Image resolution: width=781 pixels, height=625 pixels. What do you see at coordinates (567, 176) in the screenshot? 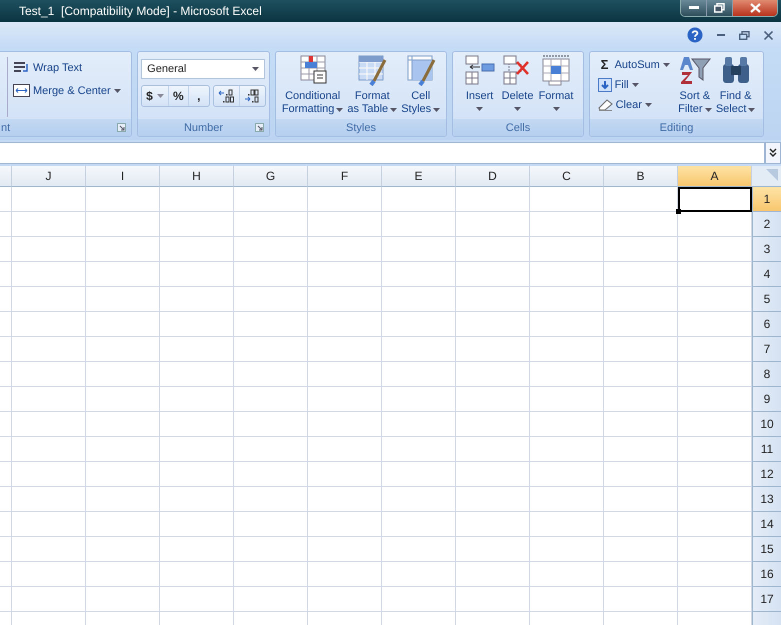
I see `column-header: C` at bounding box center [567, 176].